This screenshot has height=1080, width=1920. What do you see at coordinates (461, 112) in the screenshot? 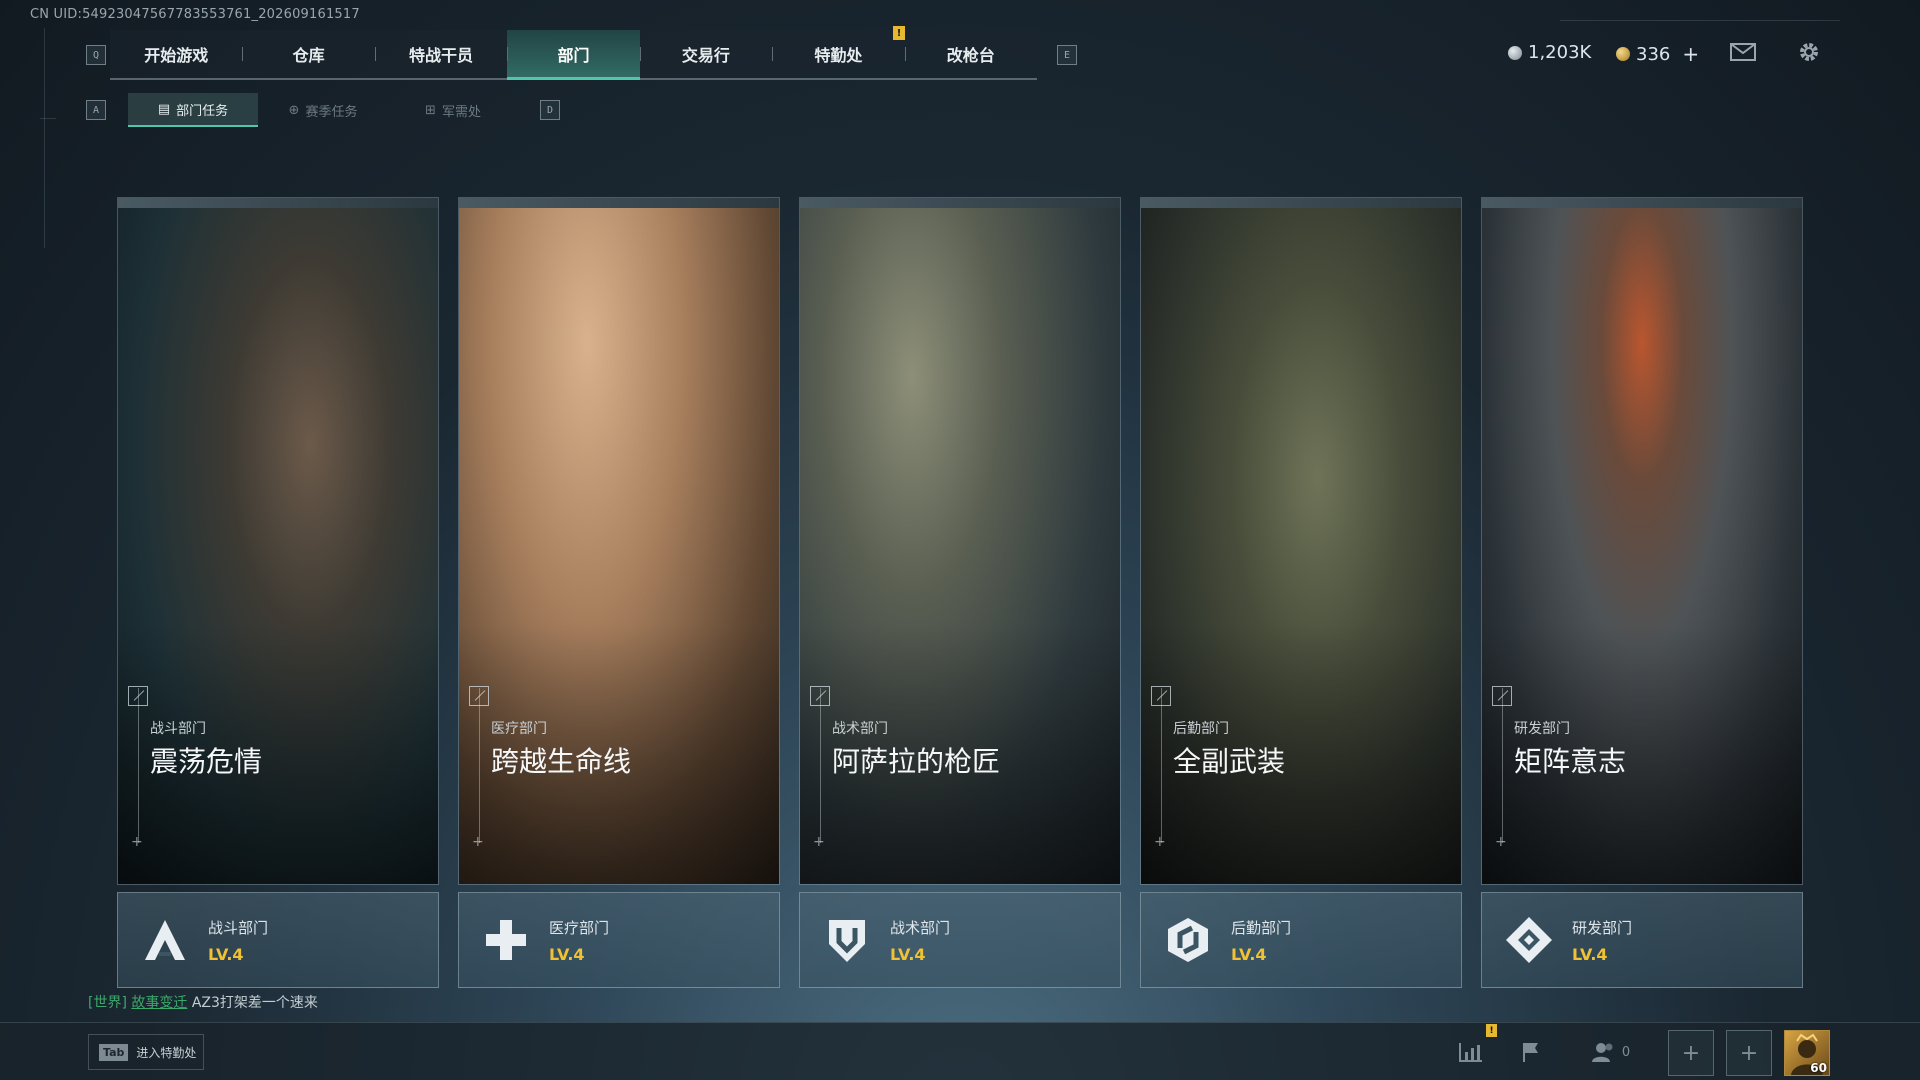
I see `subtab-label: 军需处` at bounding box center [461, 112].